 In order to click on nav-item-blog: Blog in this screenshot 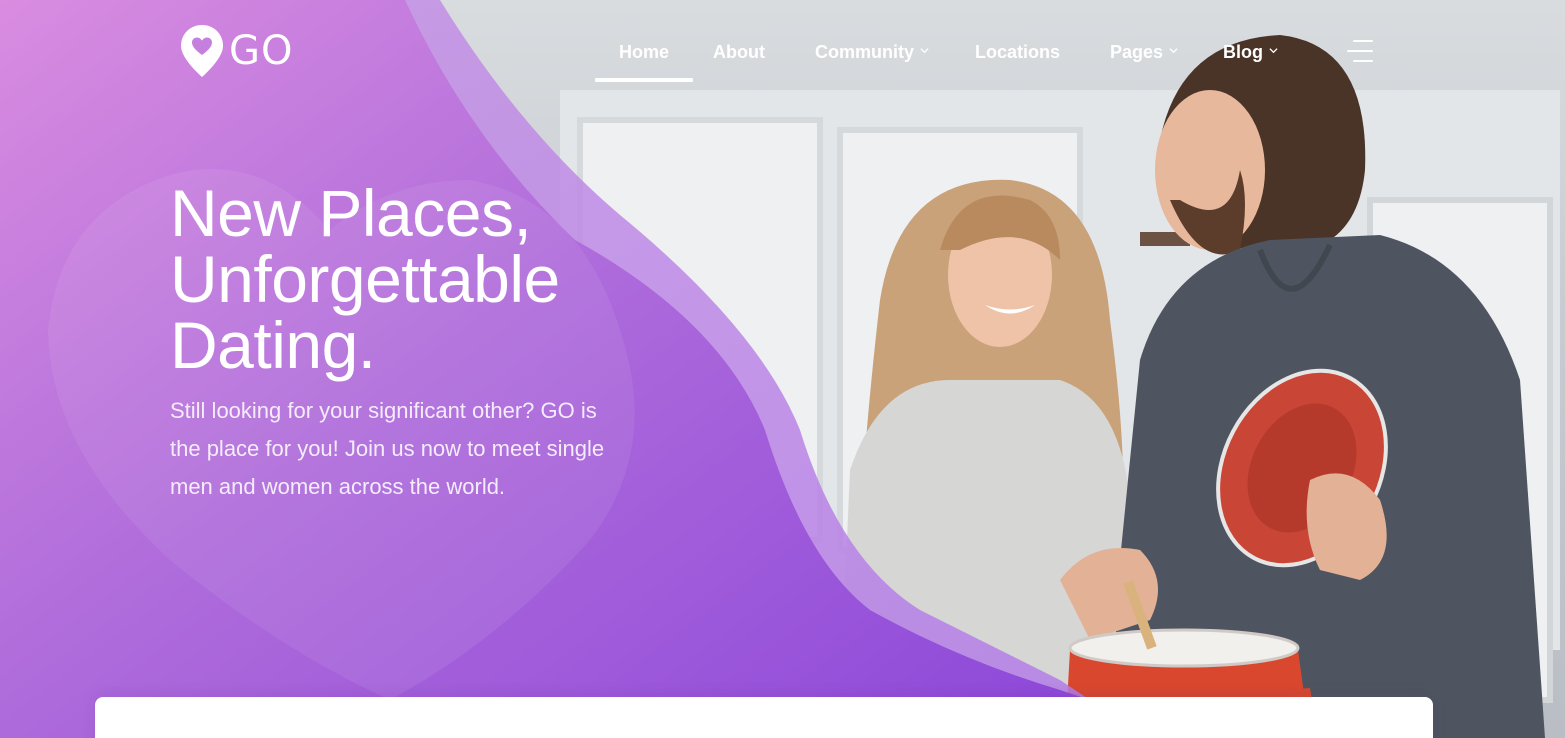, I will do `click(1238, 60)`.